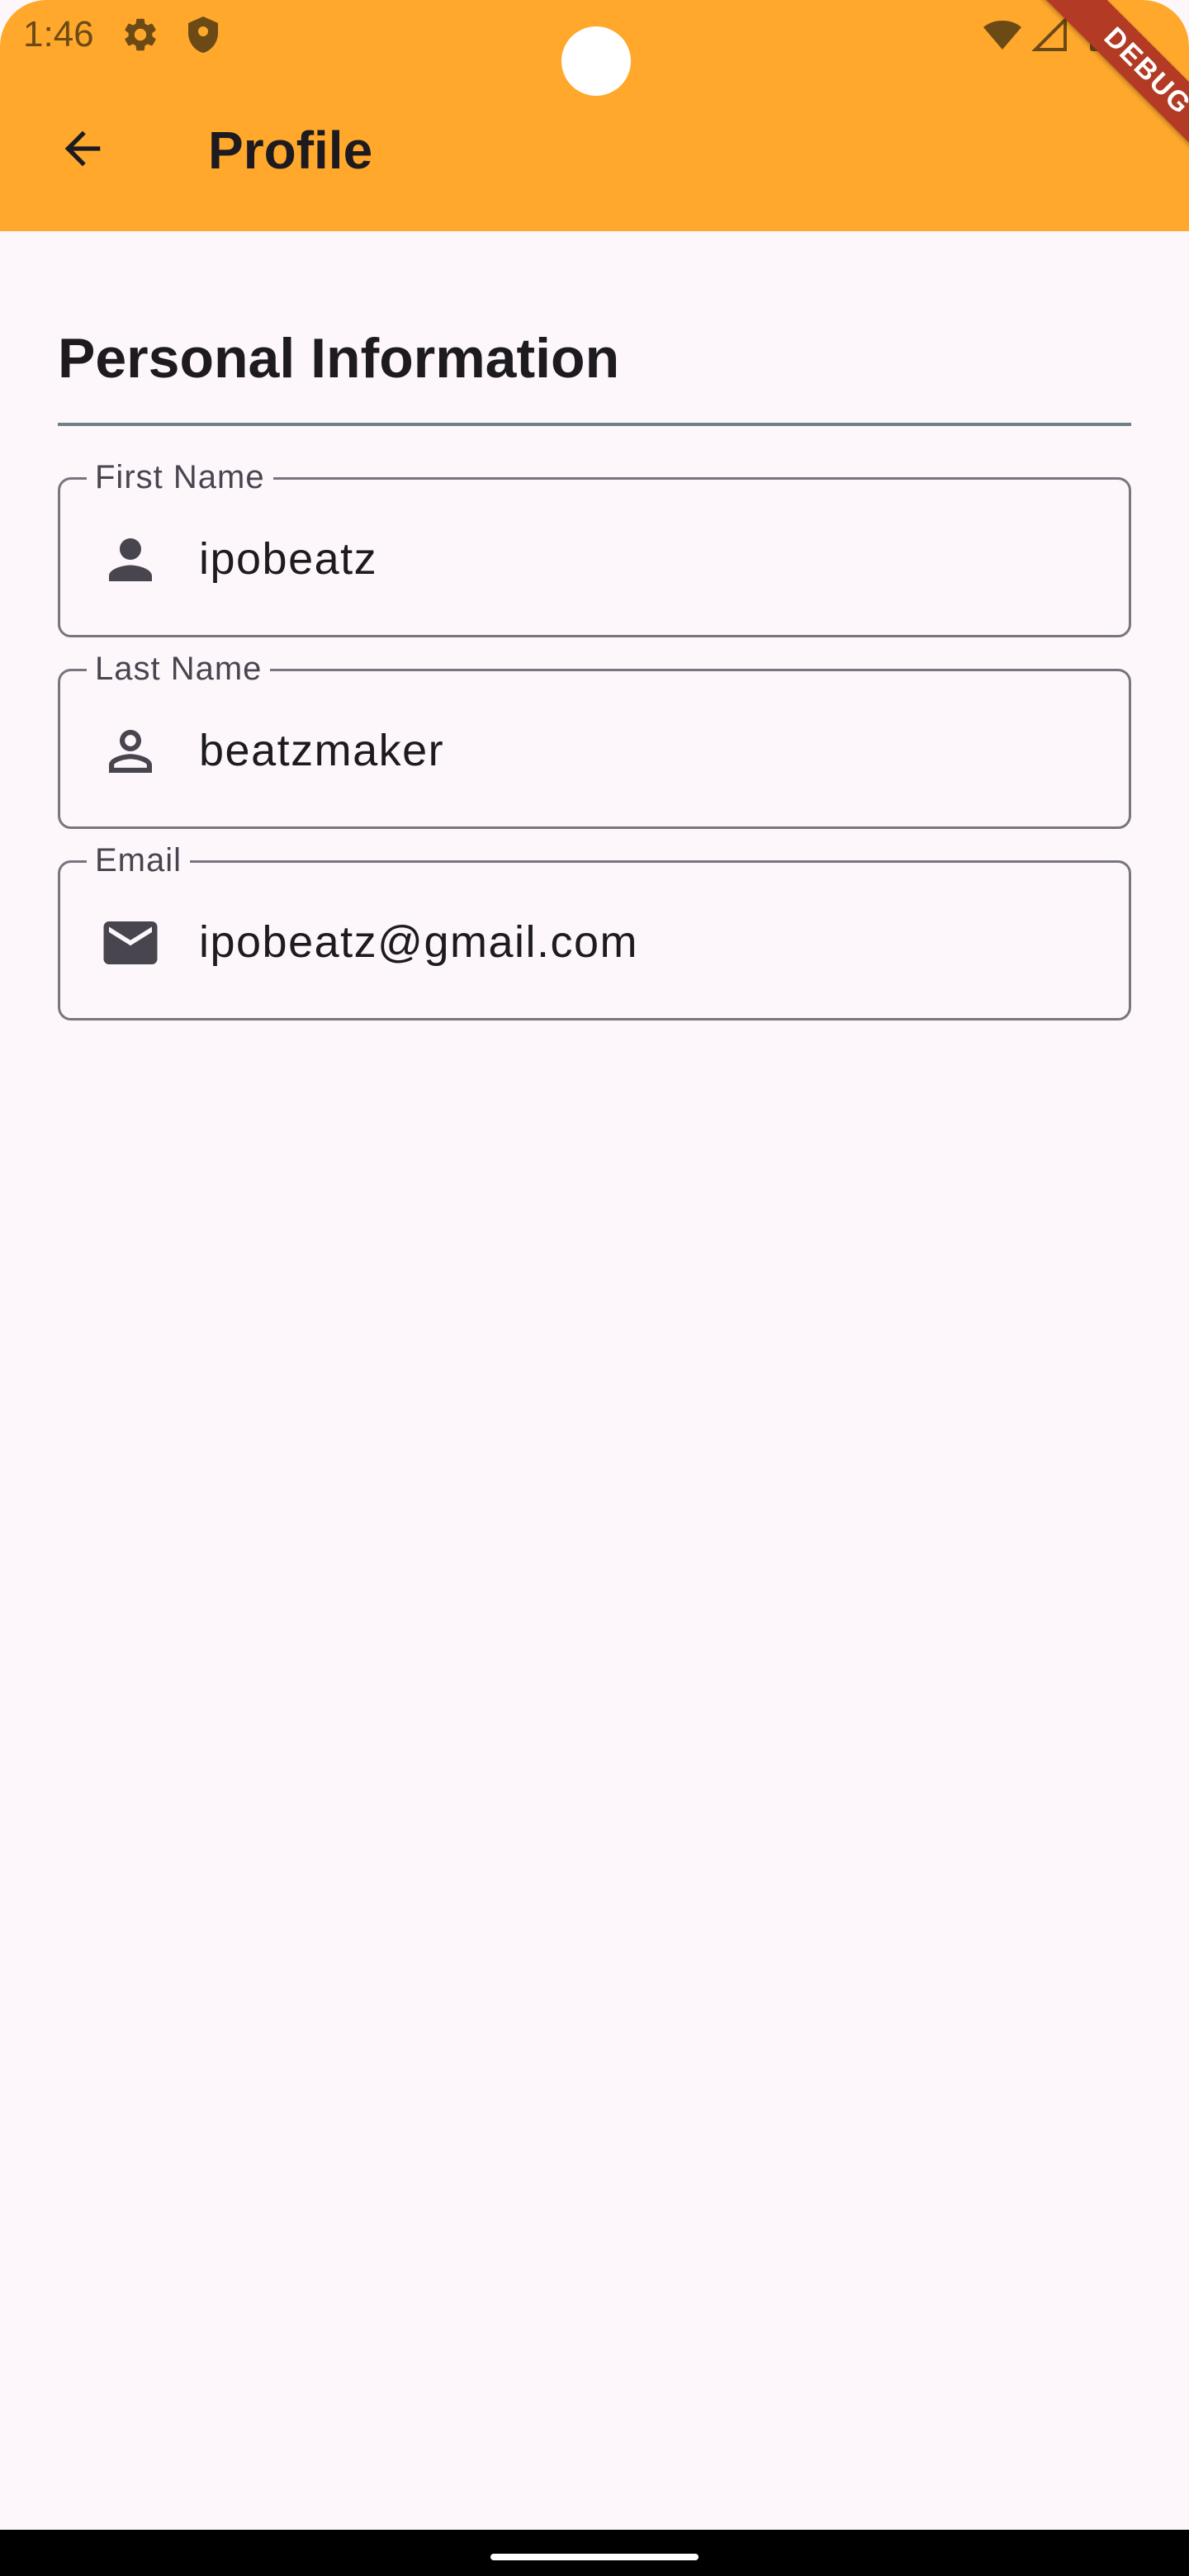 The height and width of the screenshot is (2576, 1189). What do you see at coordinates (1049, 33) in the screenshot?
I see `signal-icon` at bounding box center [1049, 33].